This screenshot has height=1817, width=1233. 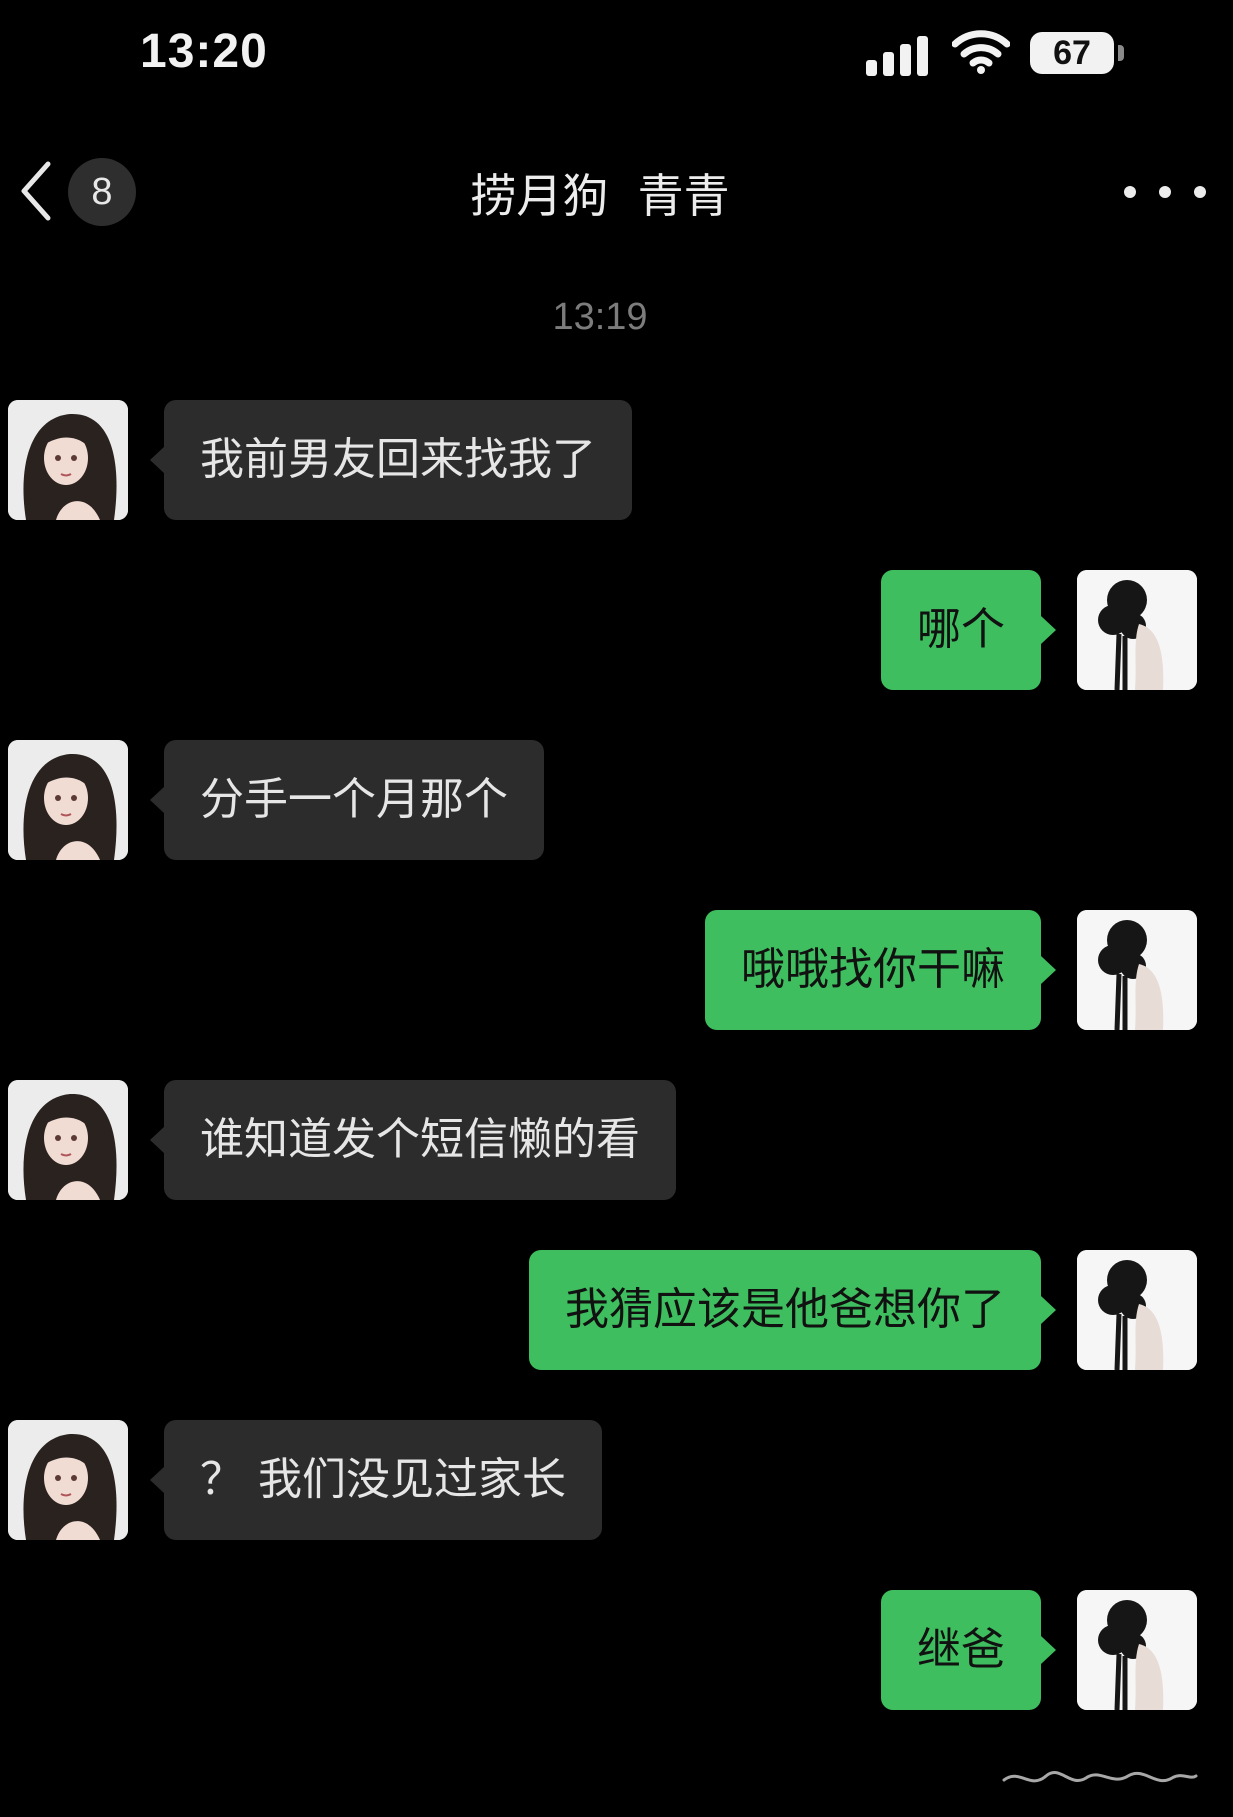 What do you see at coordinates (1100, 1777) in the screenshot?
I see `watermark` at bounding box center [1100, 1777].